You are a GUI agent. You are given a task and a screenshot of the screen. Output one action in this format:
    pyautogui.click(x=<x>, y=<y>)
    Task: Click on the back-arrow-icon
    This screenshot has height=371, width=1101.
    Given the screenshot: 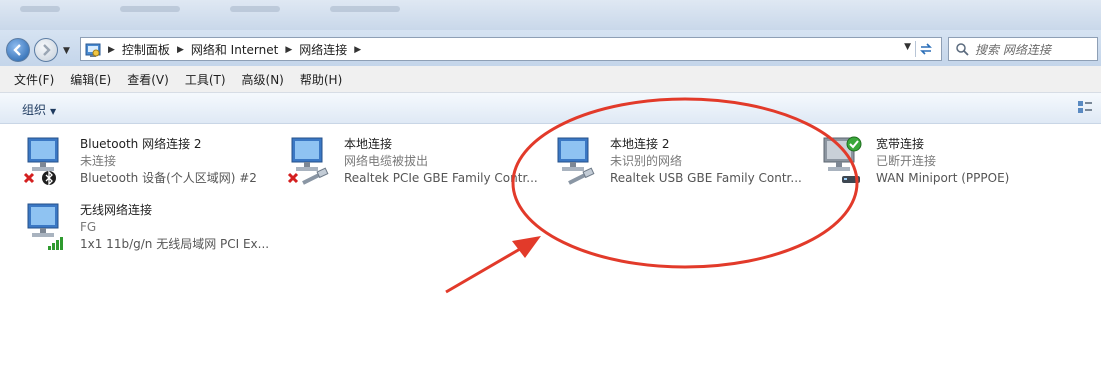 What is the action you would take?
    pyautogui.click(x=17, y=50)
    